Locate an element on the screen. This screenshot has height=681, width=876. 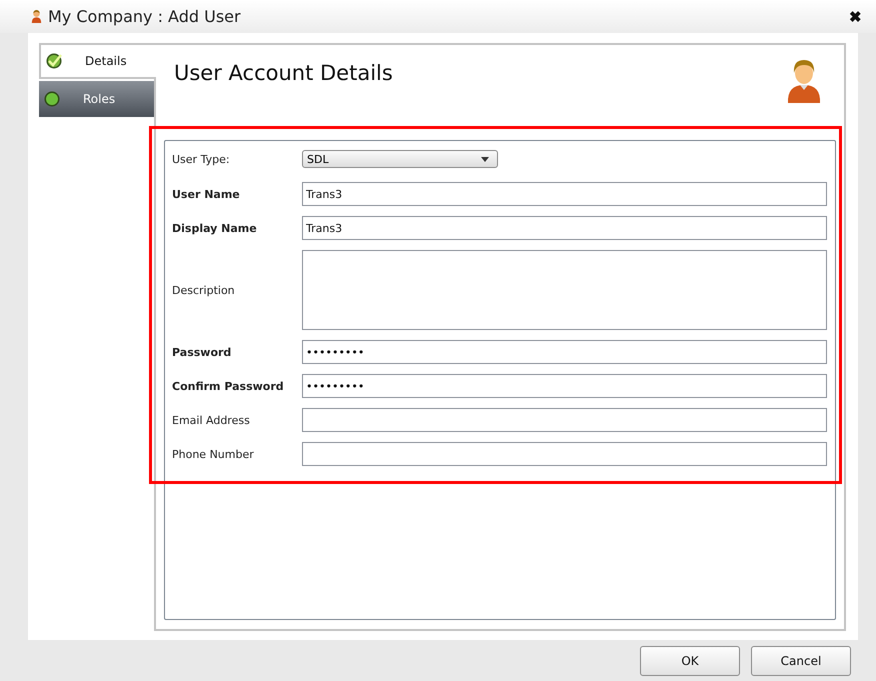
check-icon is located at coordinates (54, 61).